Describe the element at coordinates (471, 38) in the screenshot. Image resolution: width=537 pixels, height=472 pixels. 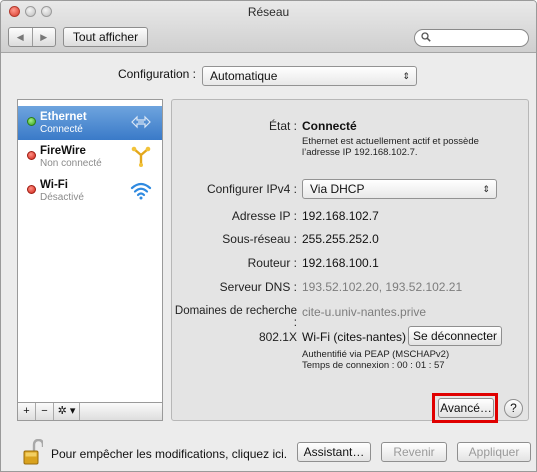
I see `search-field` at that location.